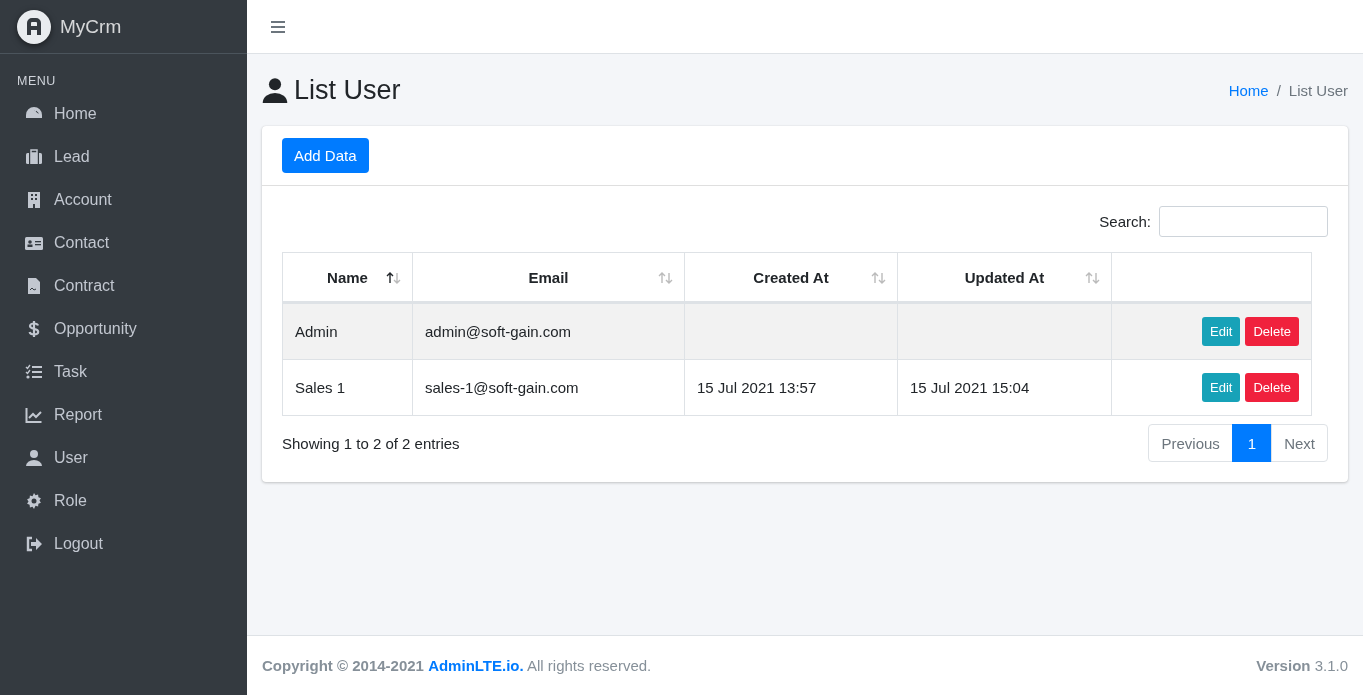 This screenshot has width=1363, height=695. I want to click on table-cell: 15 Jul 2021 13:57, so click(791, 387).